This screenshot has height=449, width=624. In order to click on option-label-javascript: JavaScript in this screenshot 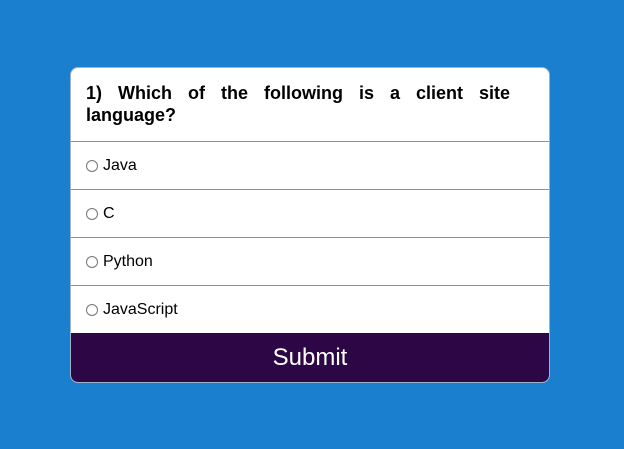, I will do `click(140, 309)`.